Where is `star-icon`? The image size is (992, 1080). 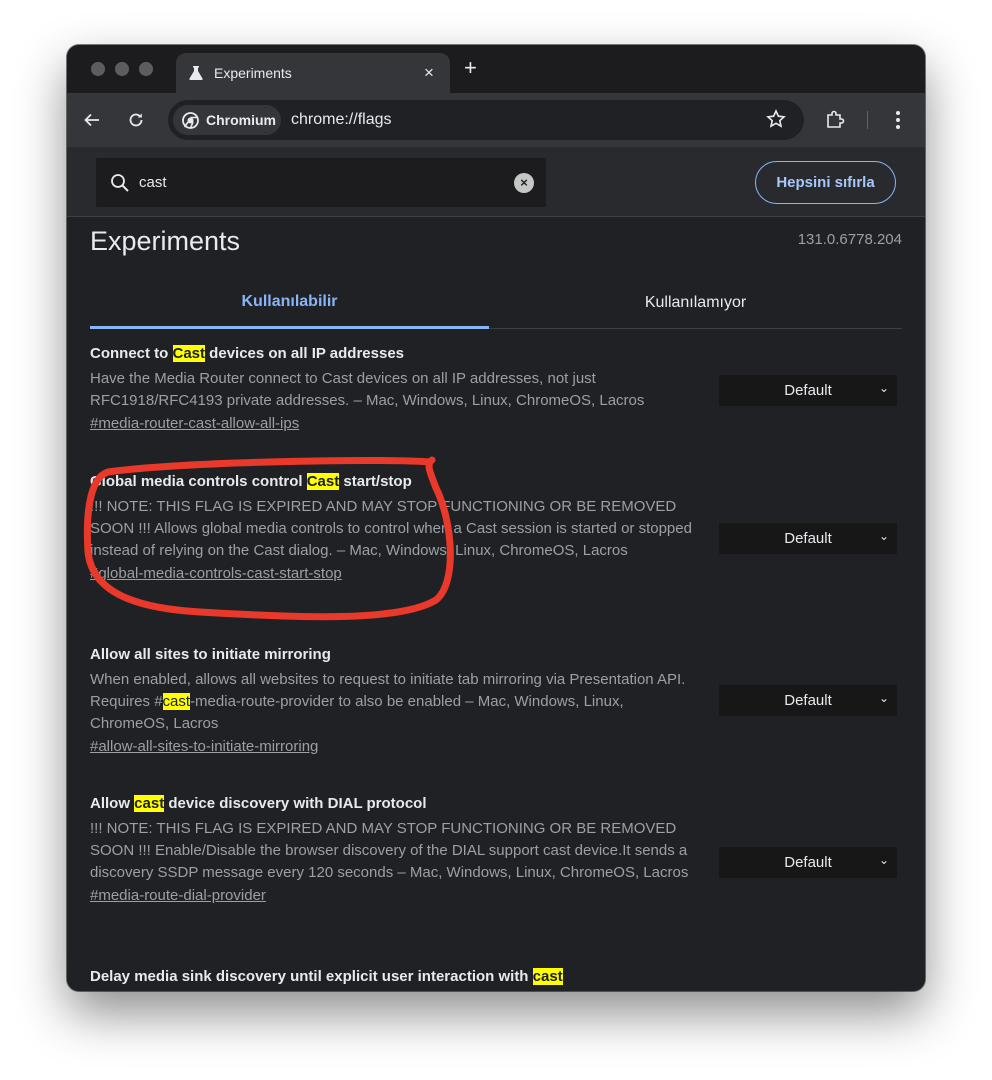
star-icon is located at coordinates (776, 119).